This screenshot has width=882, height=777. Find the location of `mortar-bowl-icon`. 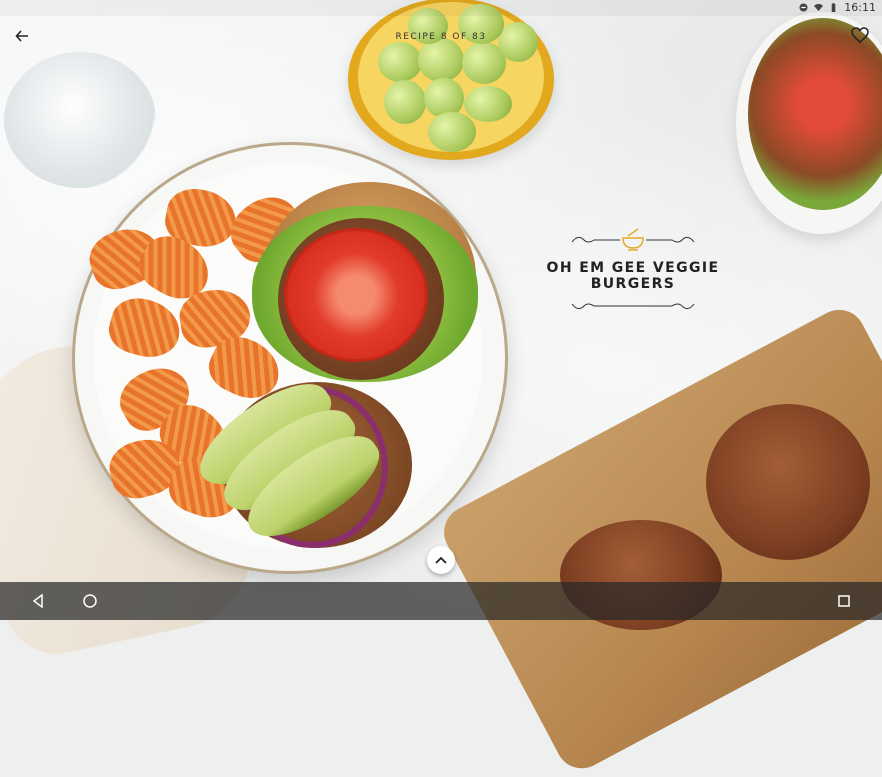

mortar-bowl-icon is located at coordinates (633, 239).